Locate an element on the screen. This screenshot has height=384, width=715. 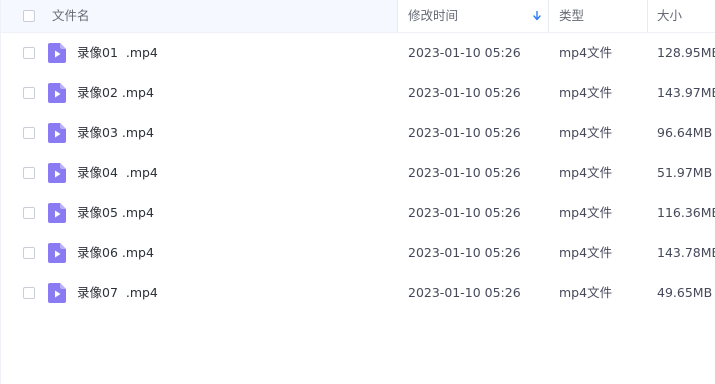
file-name: 录像07 .mp4 is located at coordinates (117, 293).